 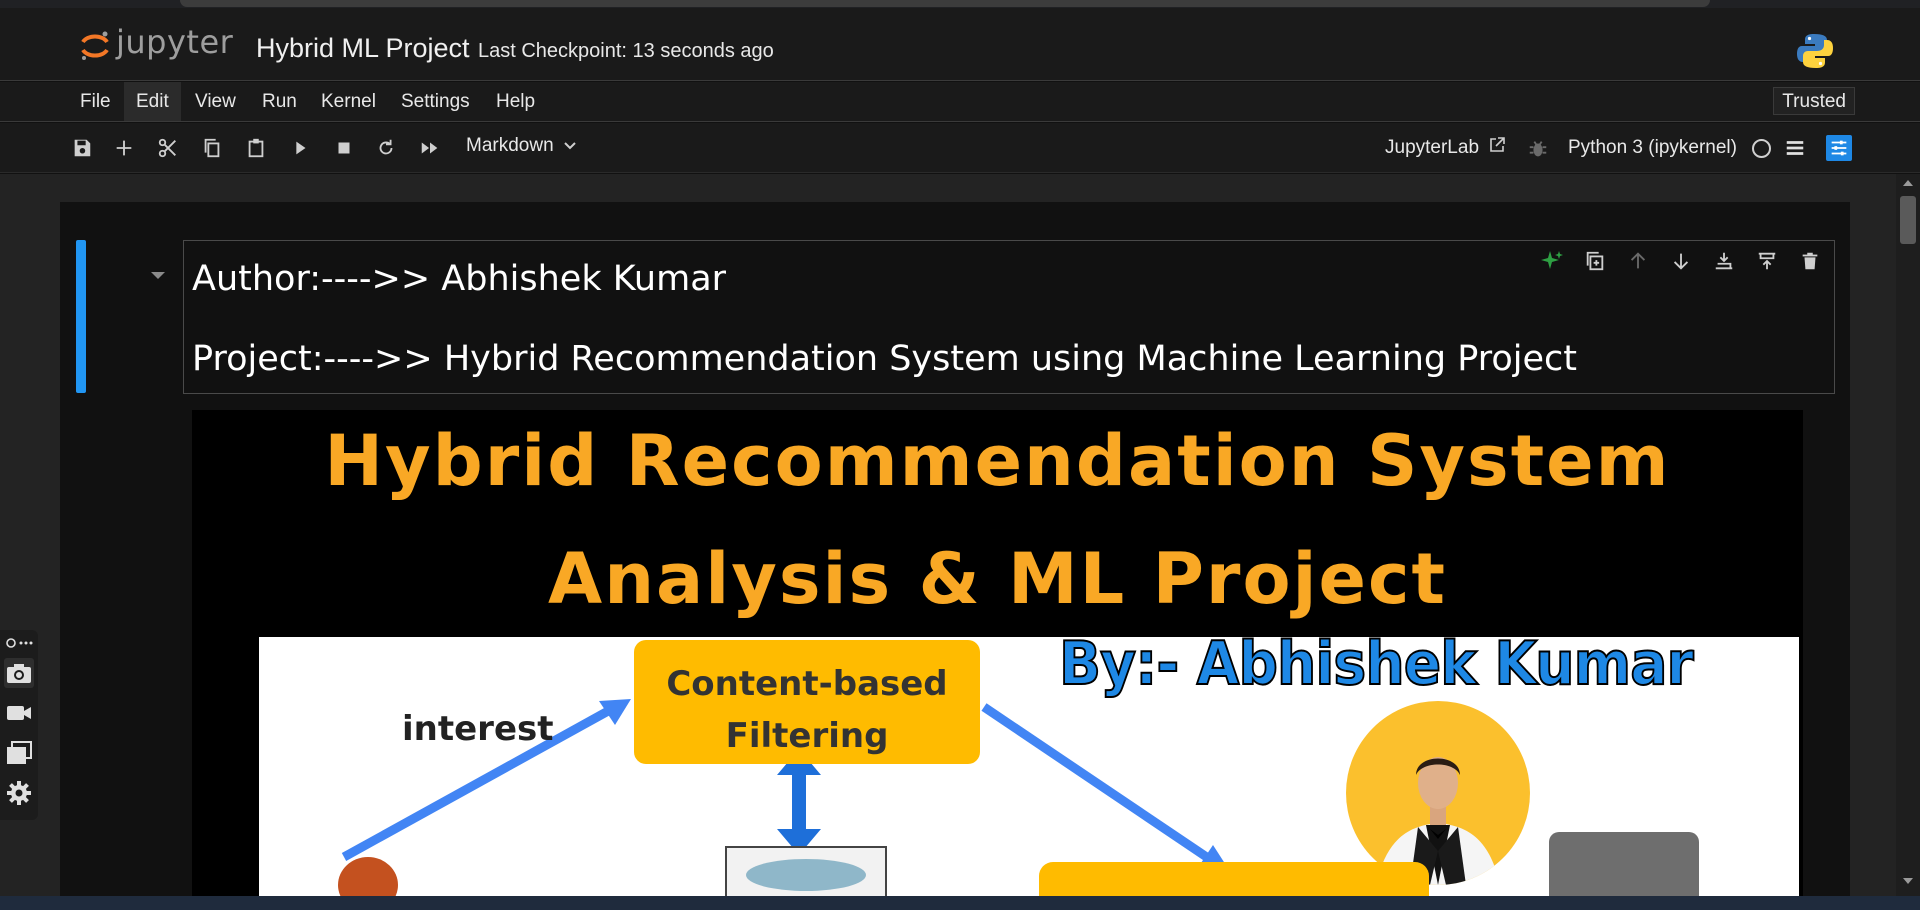 I want to click on restart-icon, so click(x=386, y=148).